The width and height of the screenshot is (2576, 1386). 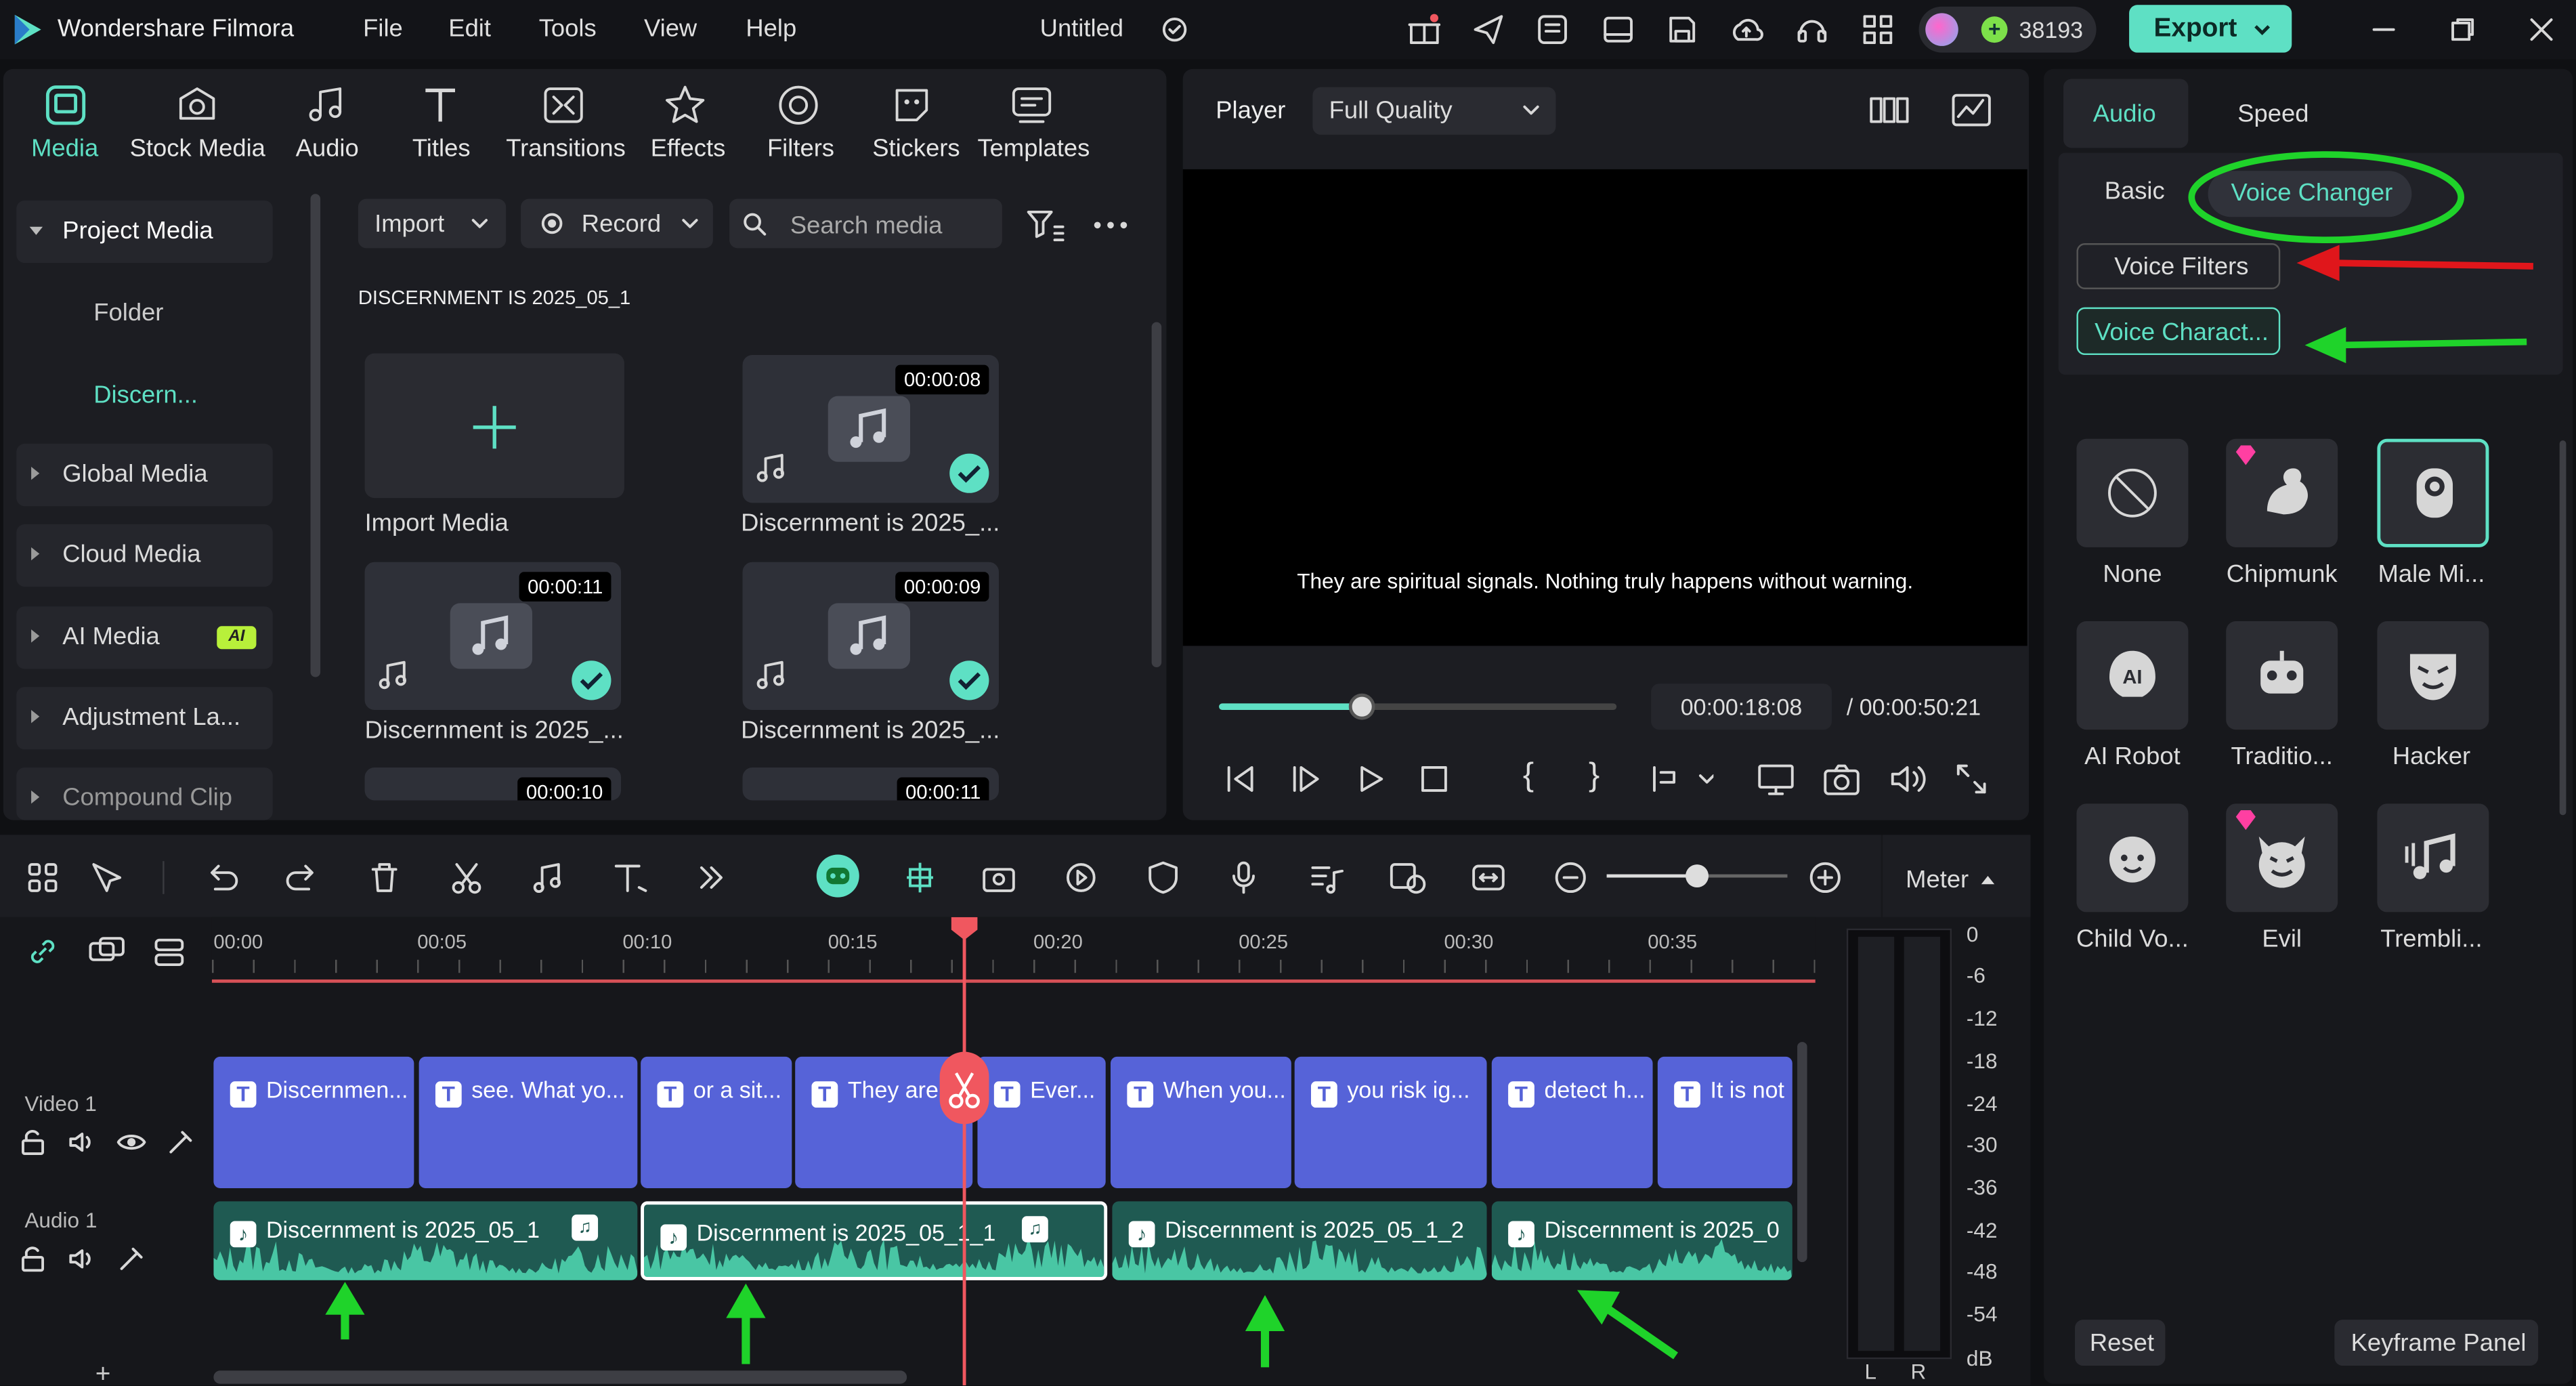 What do you see at coordinates (1424, 29) in the screenshot?
I see `gift-icon` at bounding box center [1424, 29].